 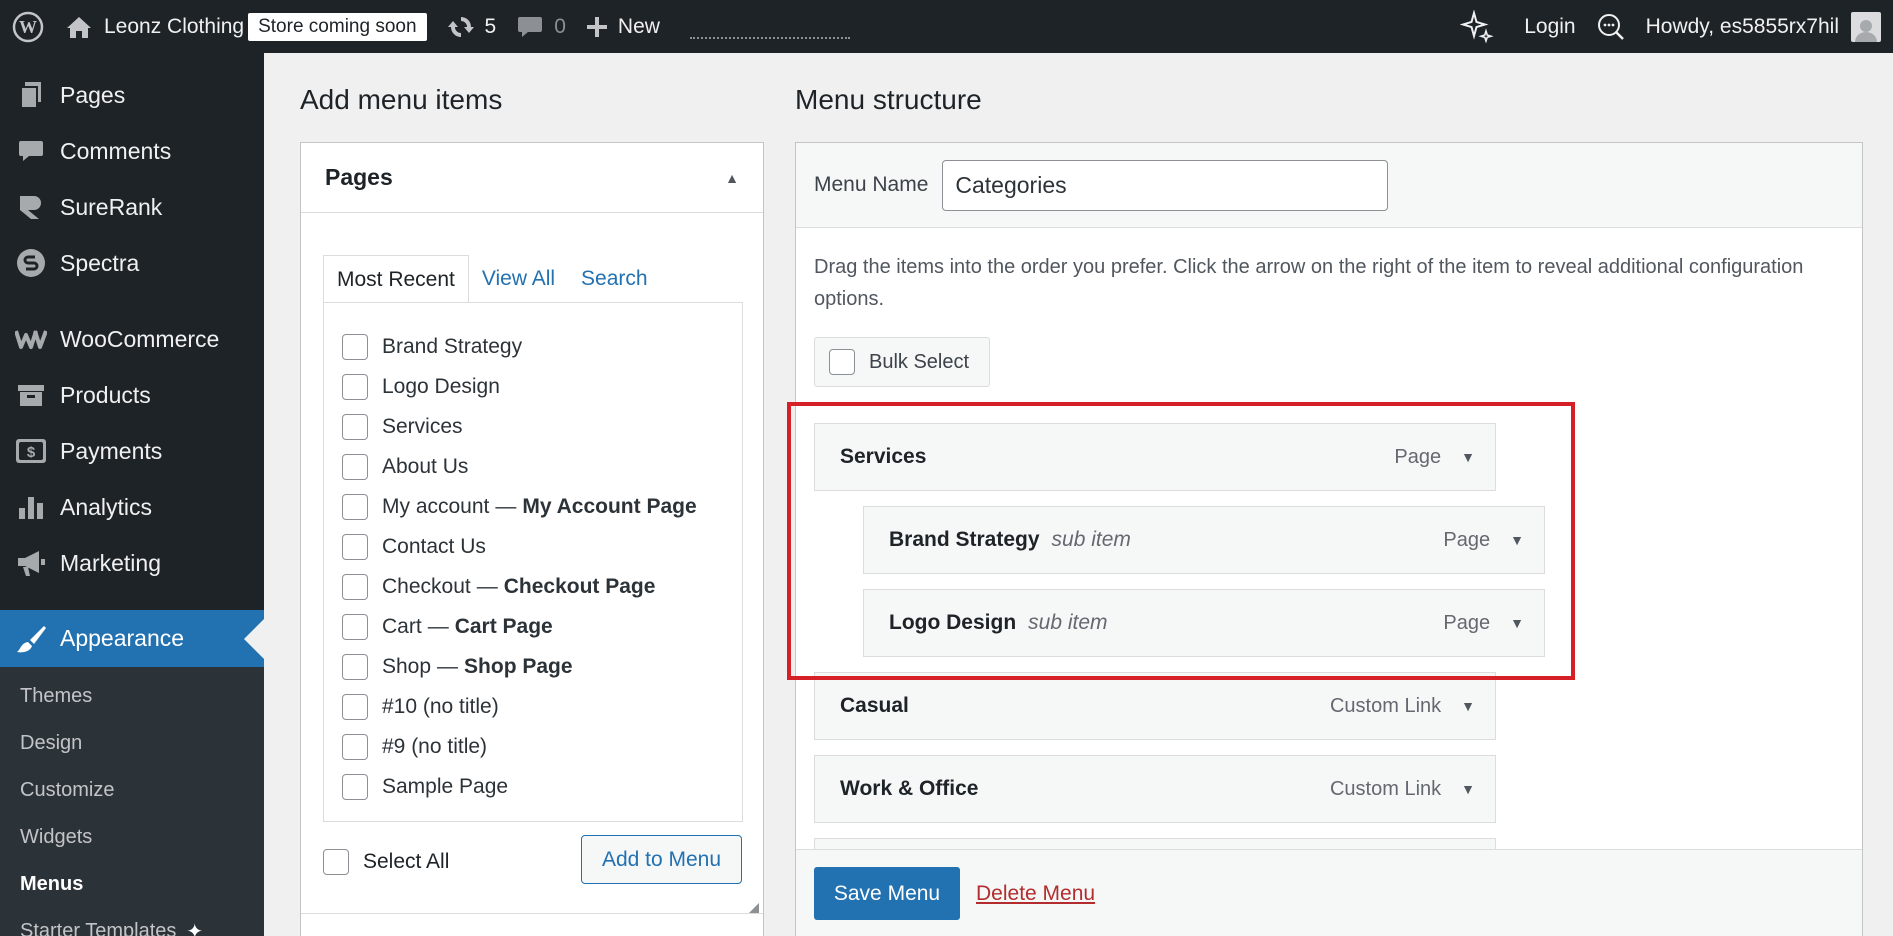 I want to click on search-chat-icon, so click(x=1611, y=26).